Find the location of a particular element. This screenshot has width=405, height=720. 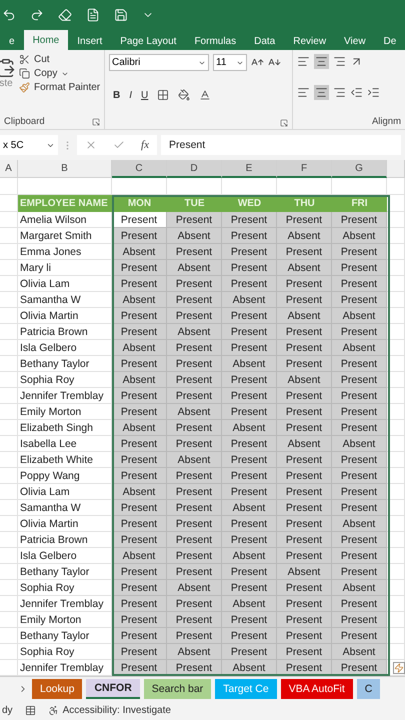

underline-button: U is located at coordinates (144, 95).